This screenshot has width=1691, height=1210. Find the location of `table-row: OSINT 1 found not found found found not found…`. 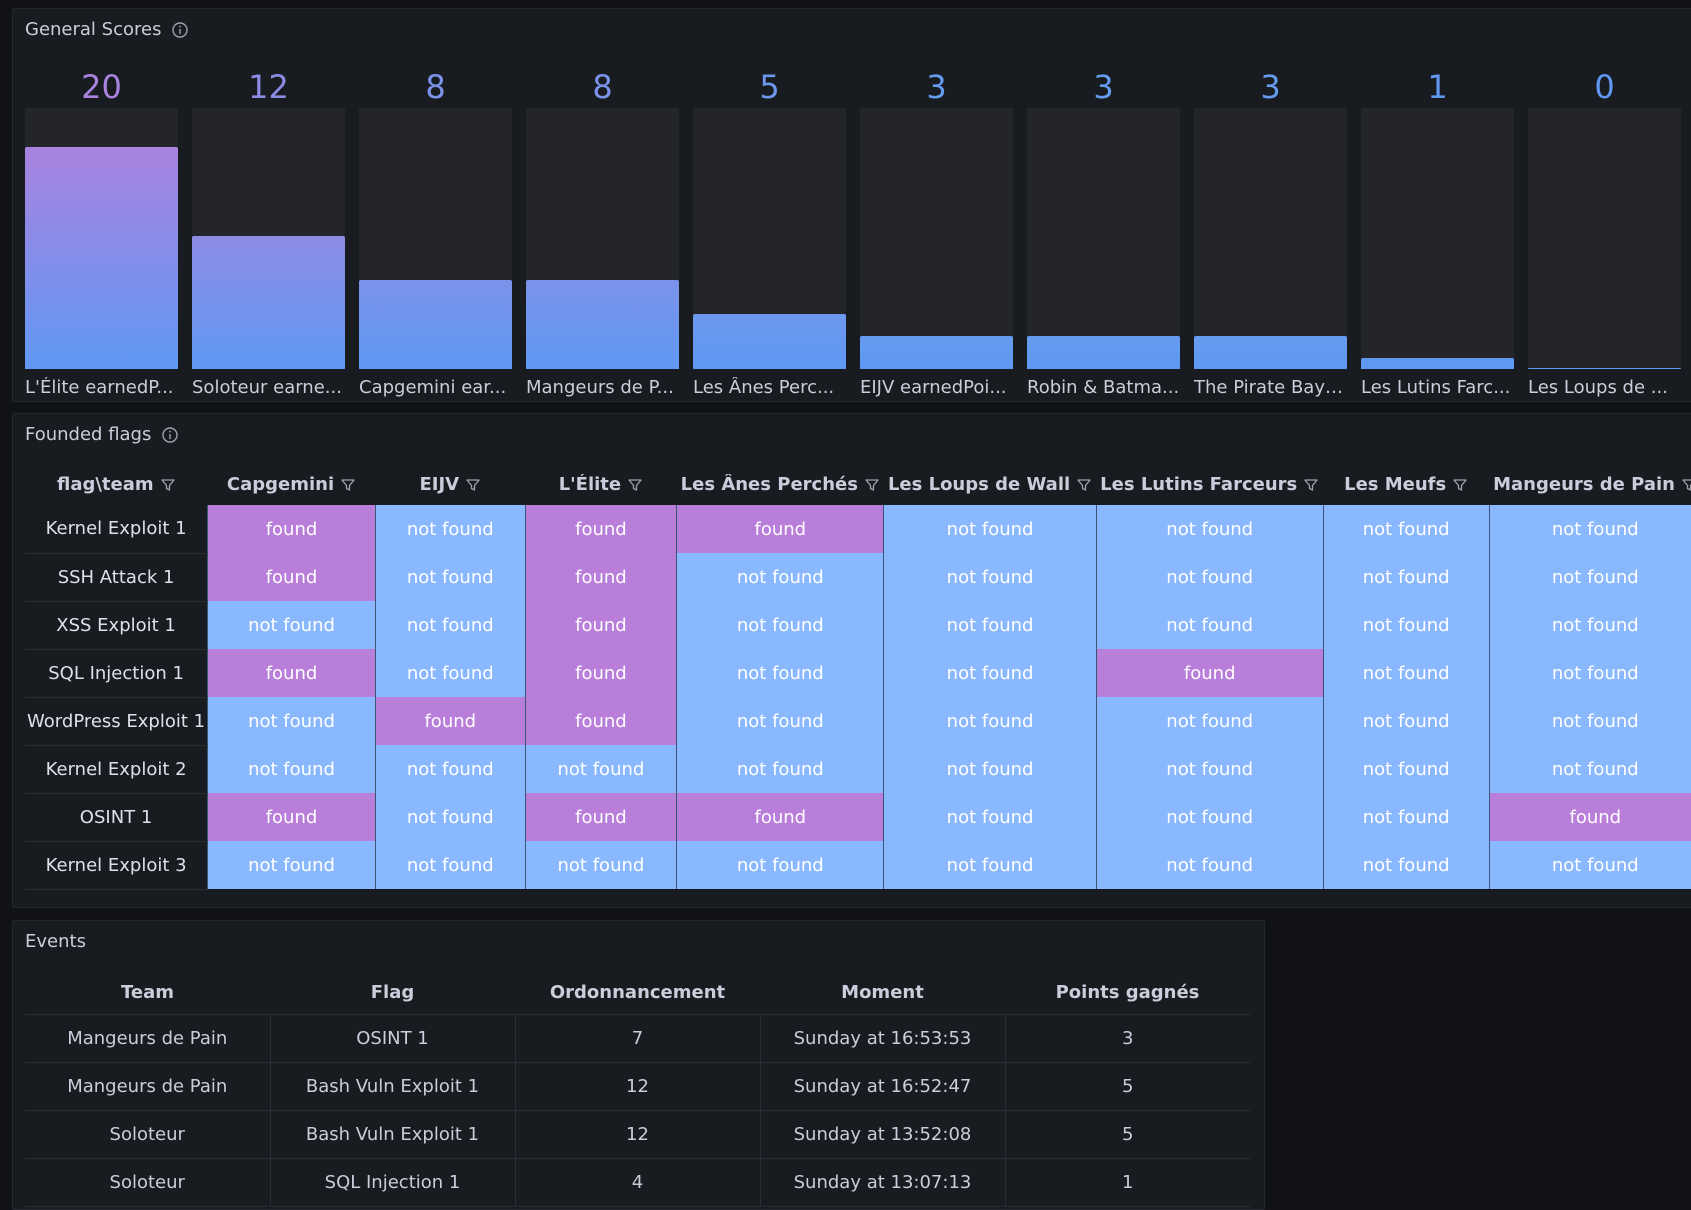

table-row: OSINT 1 found not found found found not found… is located at coordinates (858, 817).